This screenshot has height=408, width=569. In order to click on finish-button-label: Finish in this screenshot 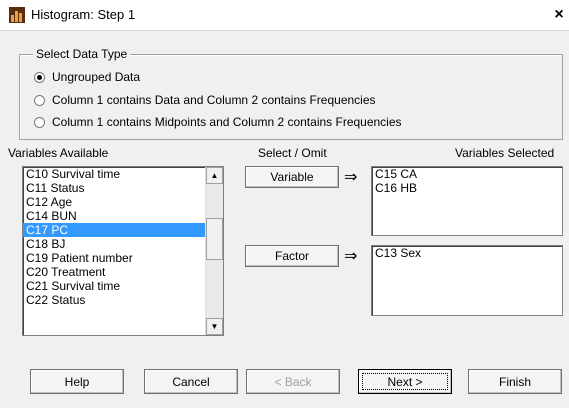, I will do `click(514, 381)`.